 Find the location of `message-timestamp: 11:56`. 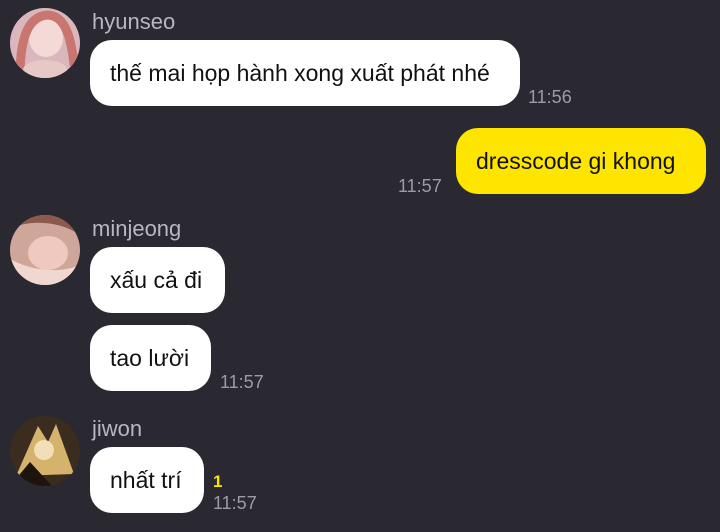

message-timestamp: 11:56 is located at coordinates (550, 97).